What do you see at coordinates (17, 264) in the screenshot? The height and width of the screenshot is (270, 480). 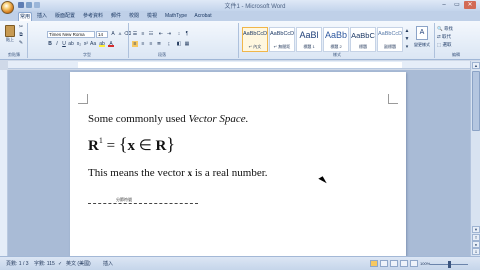 I see `page-count: 頁數: 1 / 3` at bounding box center [17, 264].